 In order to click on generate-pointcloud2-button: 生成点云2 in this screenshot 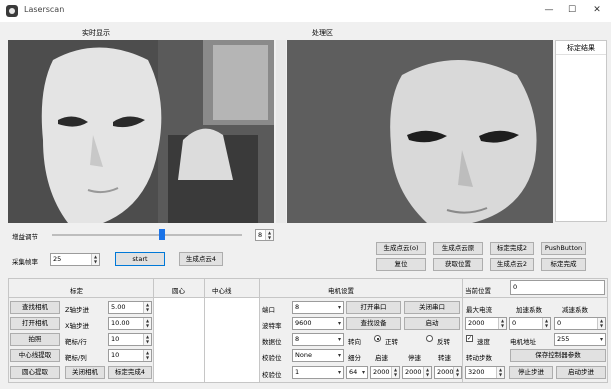, I will do `click(512, 264)`.